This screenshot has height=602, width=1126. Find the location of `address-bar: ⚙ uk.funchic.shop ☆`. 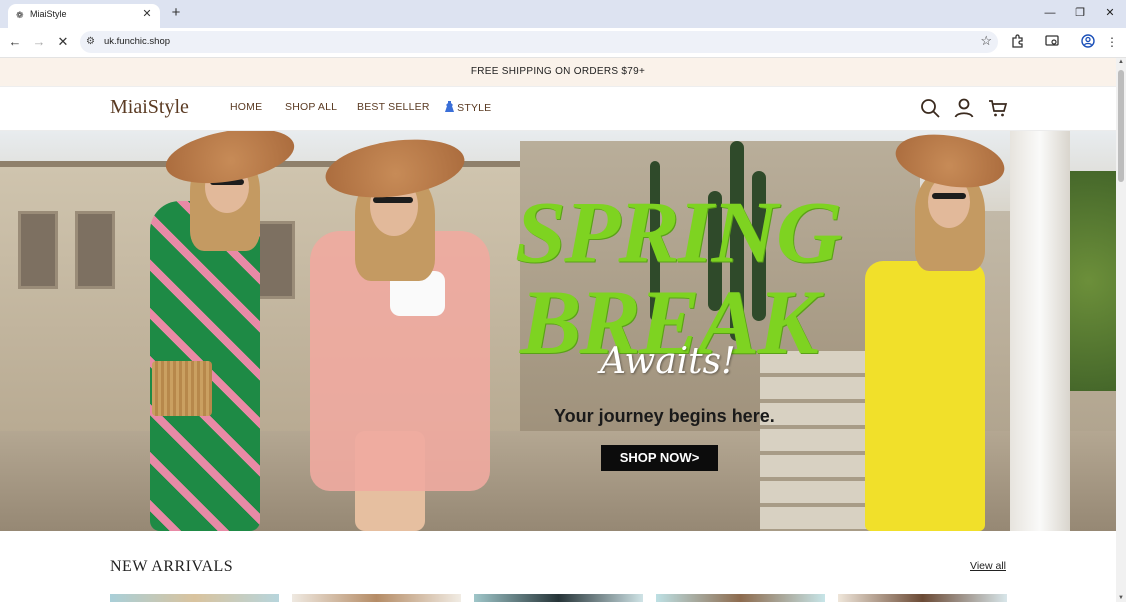

address-bar: ⚙ uk.funchic.shop ☆ is located at coordinates (539, 42).